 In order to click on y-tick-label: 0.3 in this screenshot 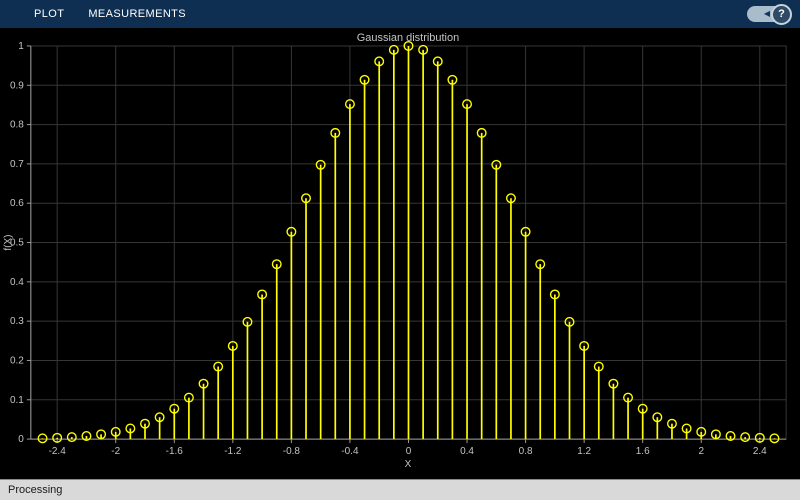, I will do `click(17, 321)`.